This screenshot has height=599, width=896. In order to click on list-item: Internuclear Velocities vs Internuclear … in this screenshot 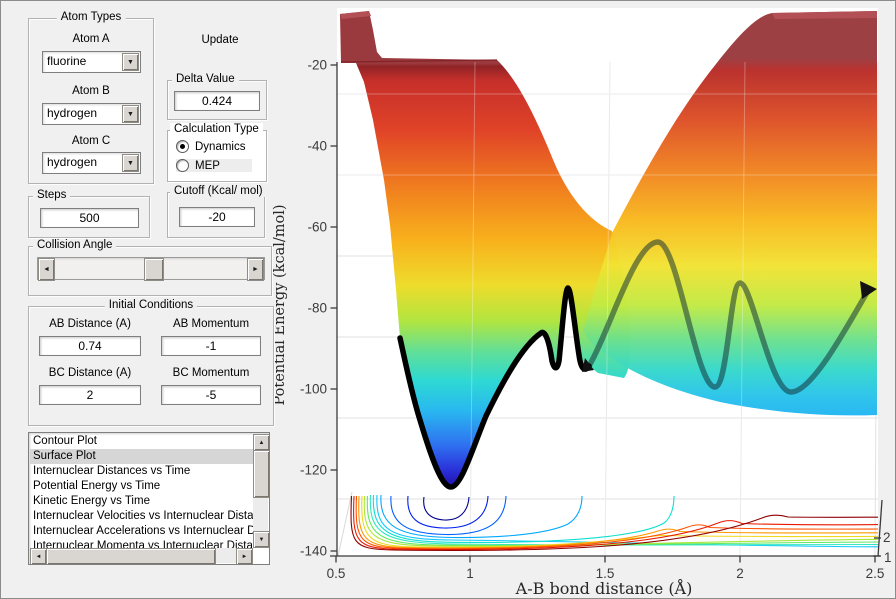, I will do `click(141, 516)`.